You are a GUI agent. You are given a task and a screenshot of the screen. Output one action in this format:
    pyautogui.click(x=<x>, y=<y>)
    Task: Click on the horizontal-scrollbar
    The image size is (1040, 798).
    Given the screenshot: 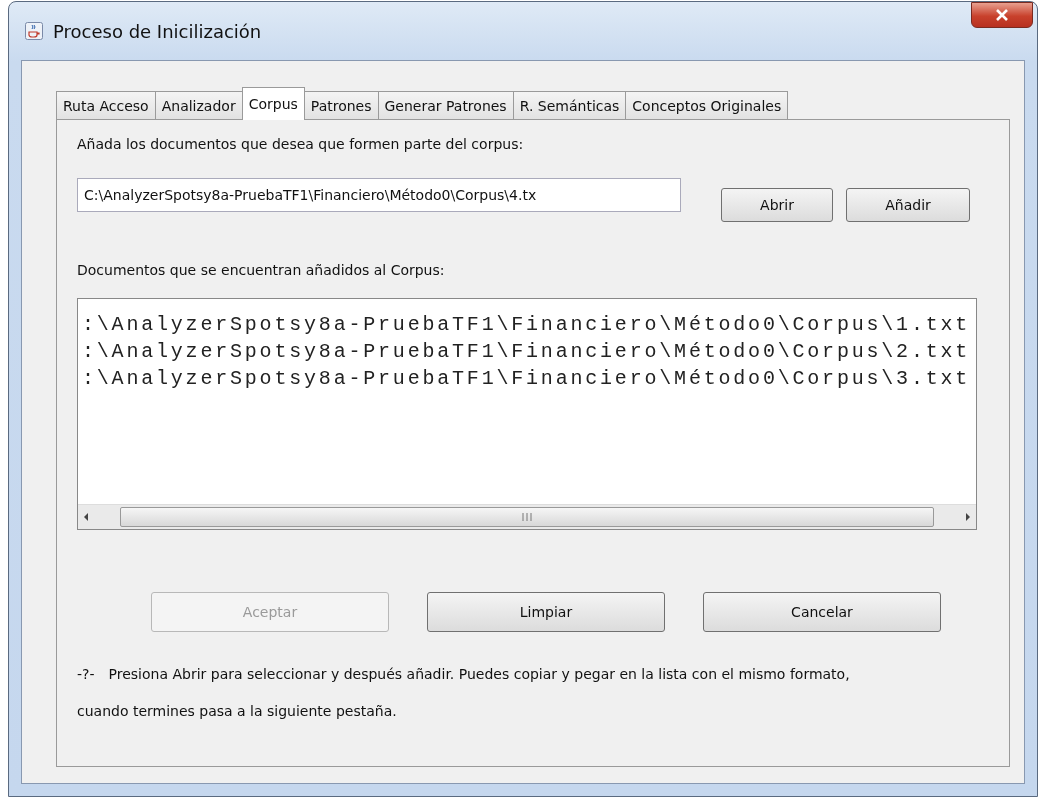 What is the action you would take?
    pyautogui.click(x=527, y=516)
    